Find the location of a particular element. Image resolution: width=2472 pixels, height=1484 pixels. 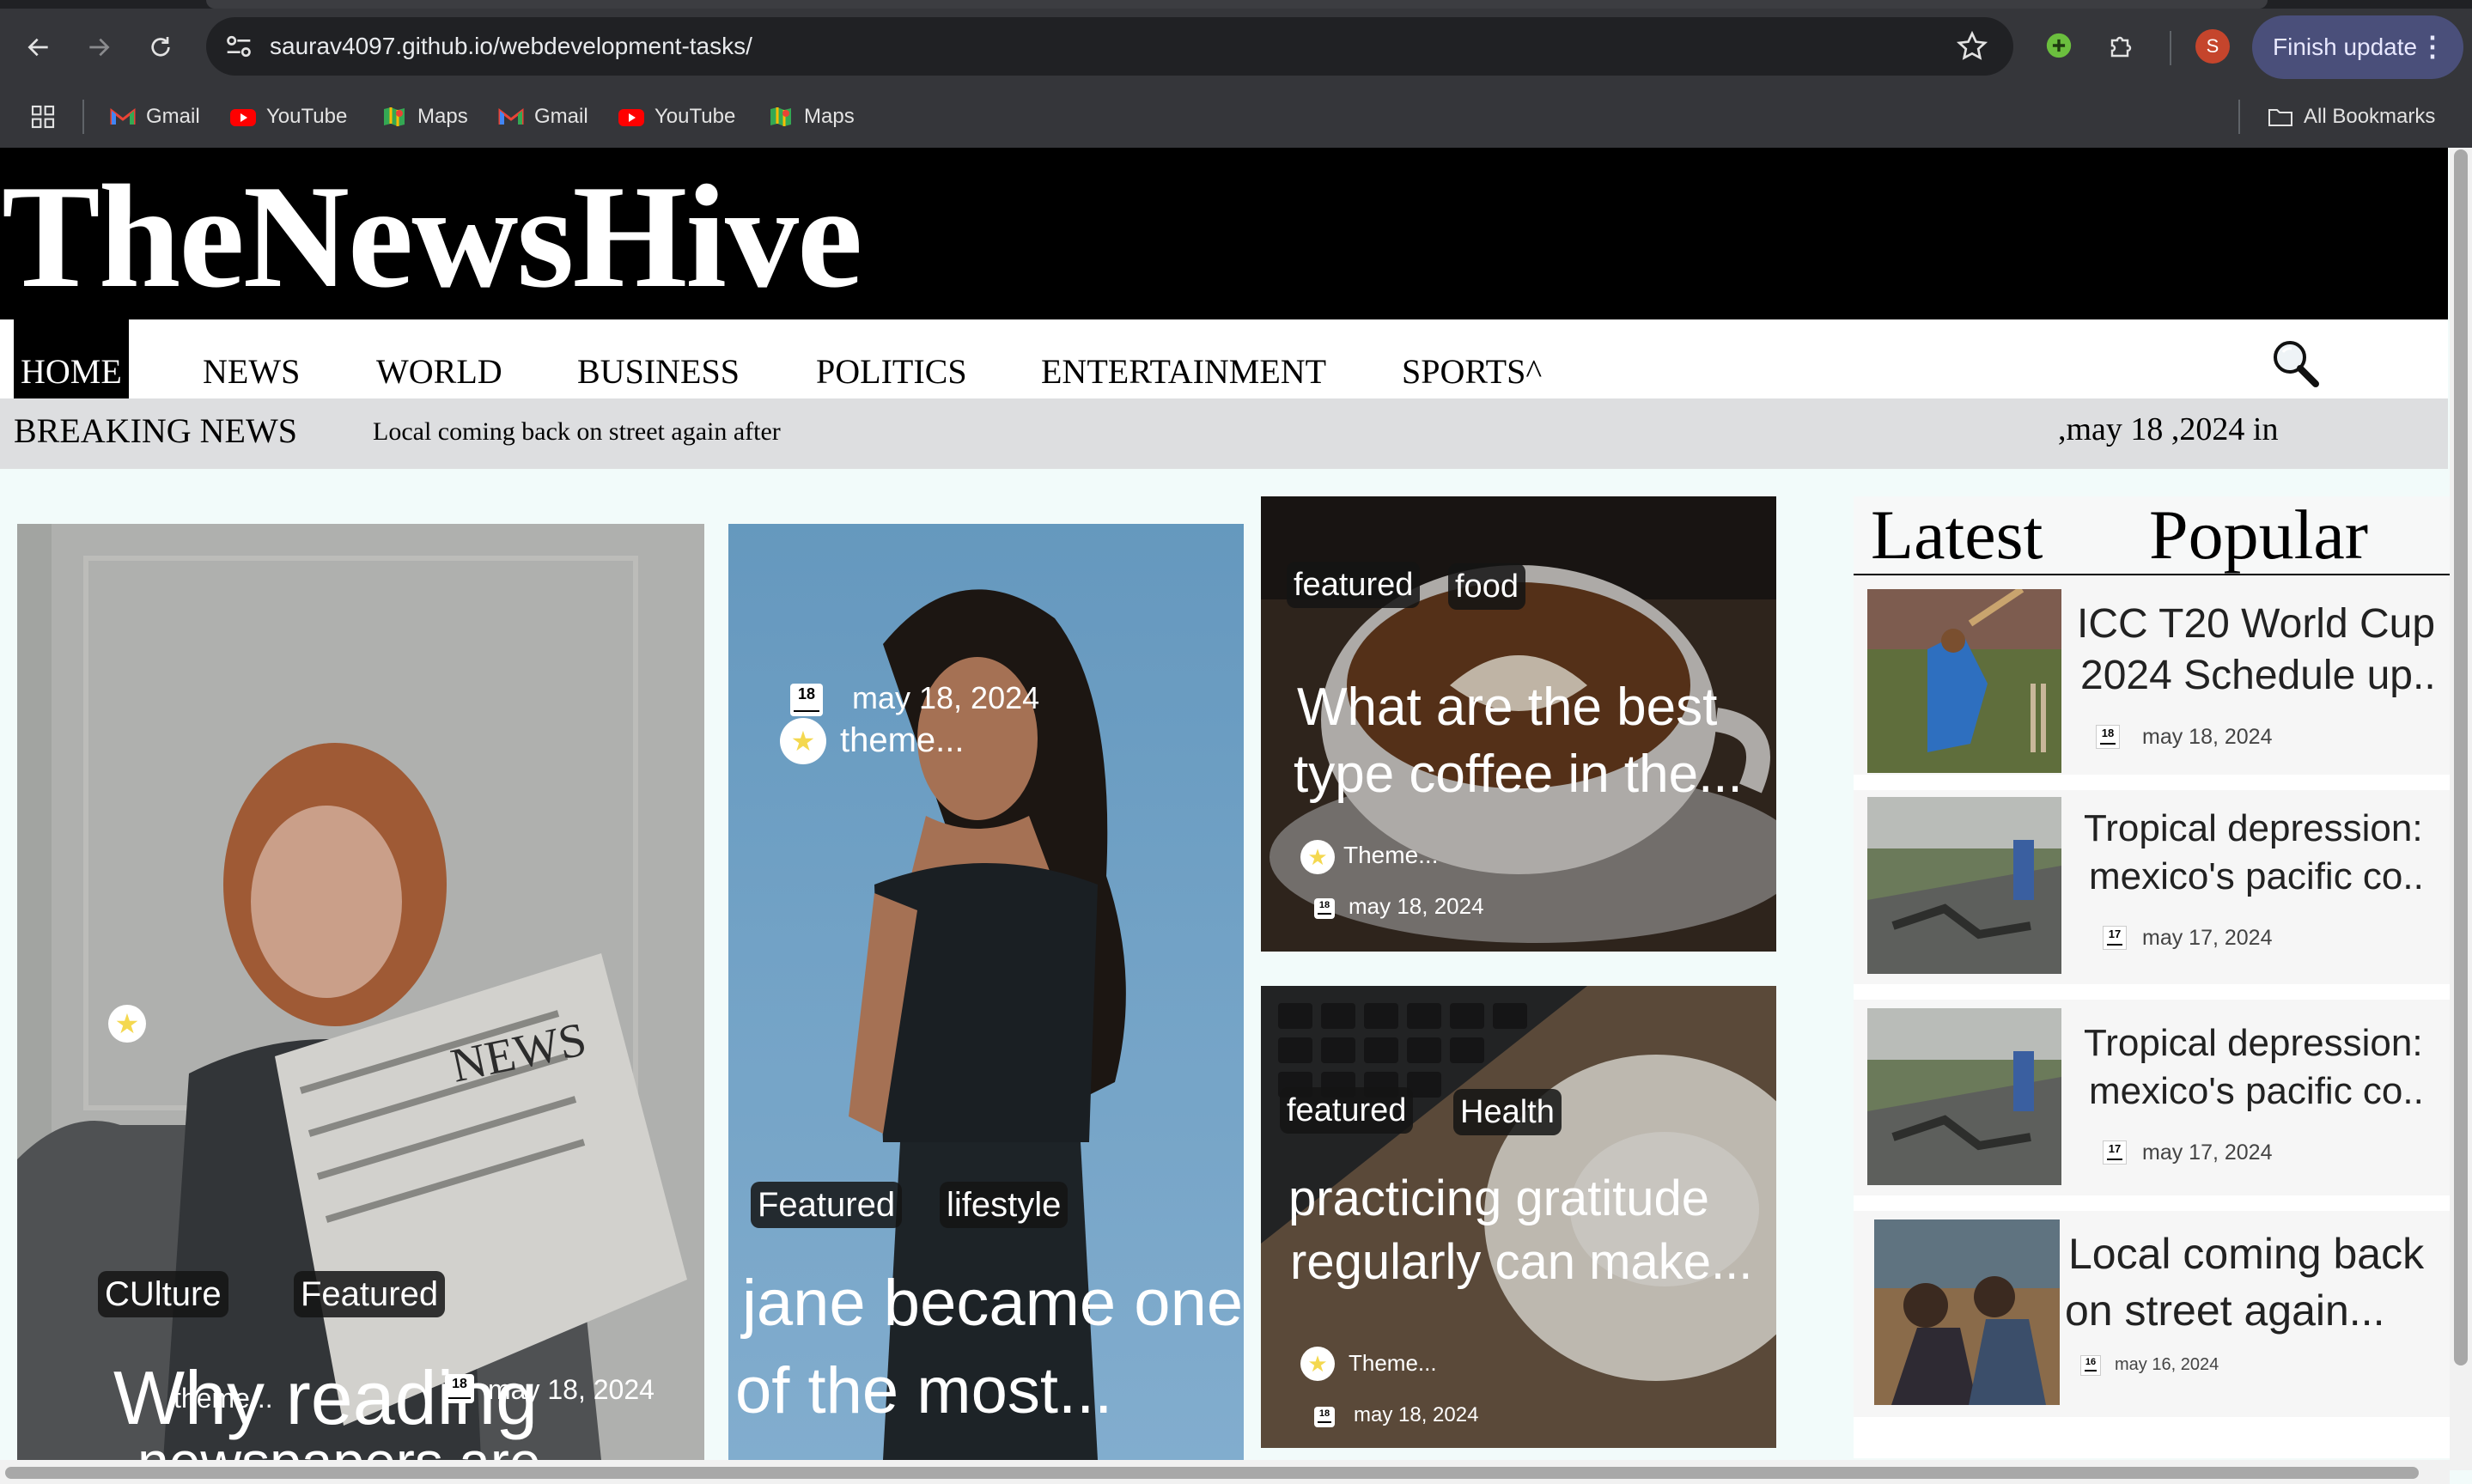

apps-button is located at coordinates (43, 117).